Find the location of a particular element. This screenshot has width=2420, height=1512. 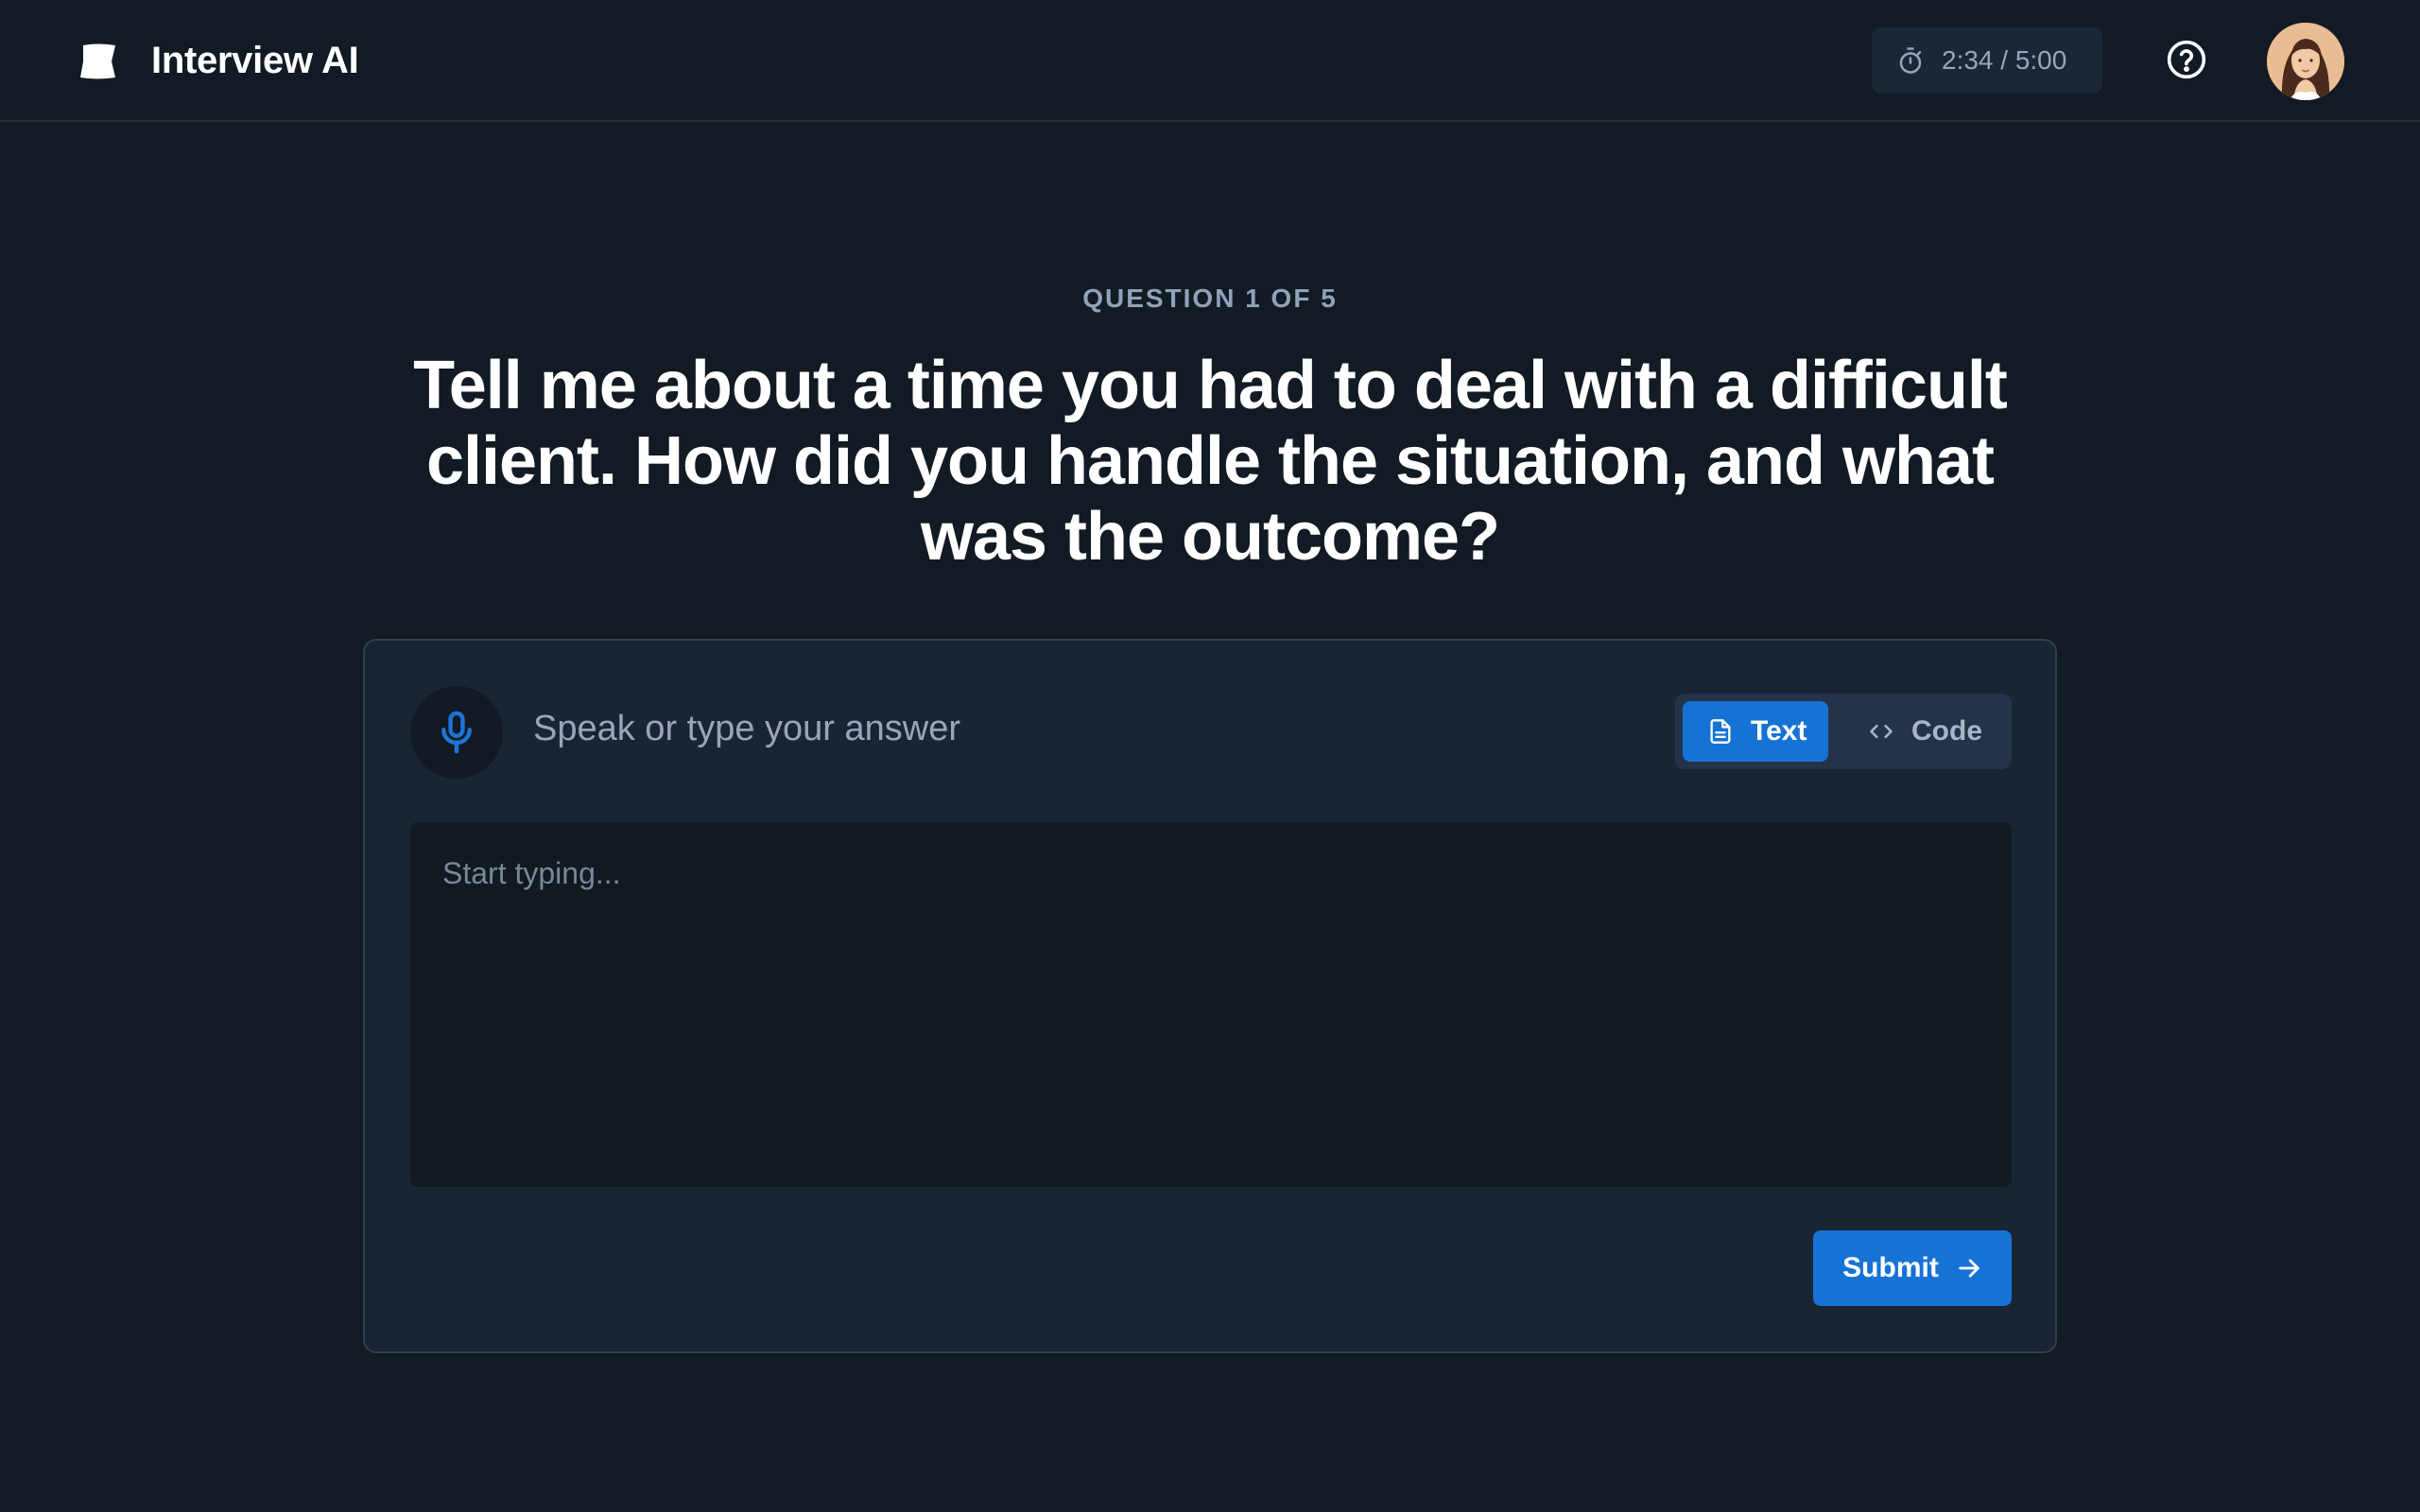

avatar-portrait-icon is located at coordinates (2305, 61).